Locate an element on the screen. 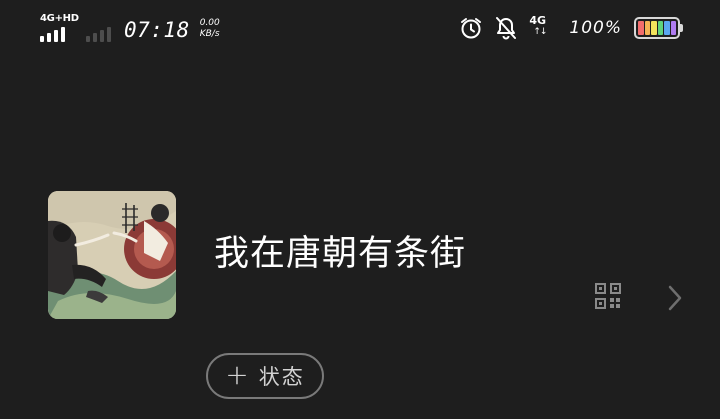  battery-percent: 100% is located at coordinates (595, 28).